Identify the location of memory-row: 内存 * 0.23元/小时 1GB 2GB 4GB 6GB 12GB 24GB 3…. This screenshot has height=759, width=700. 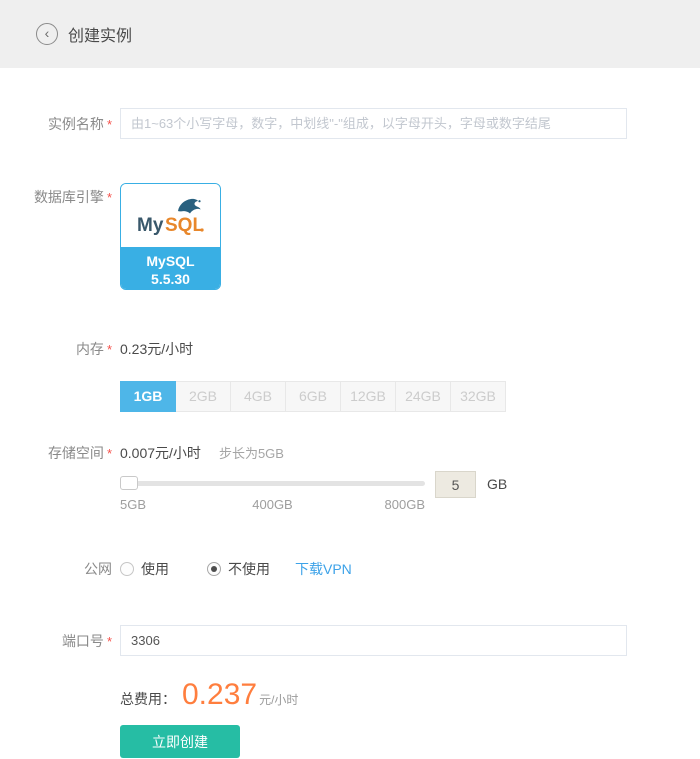
(350, 375).